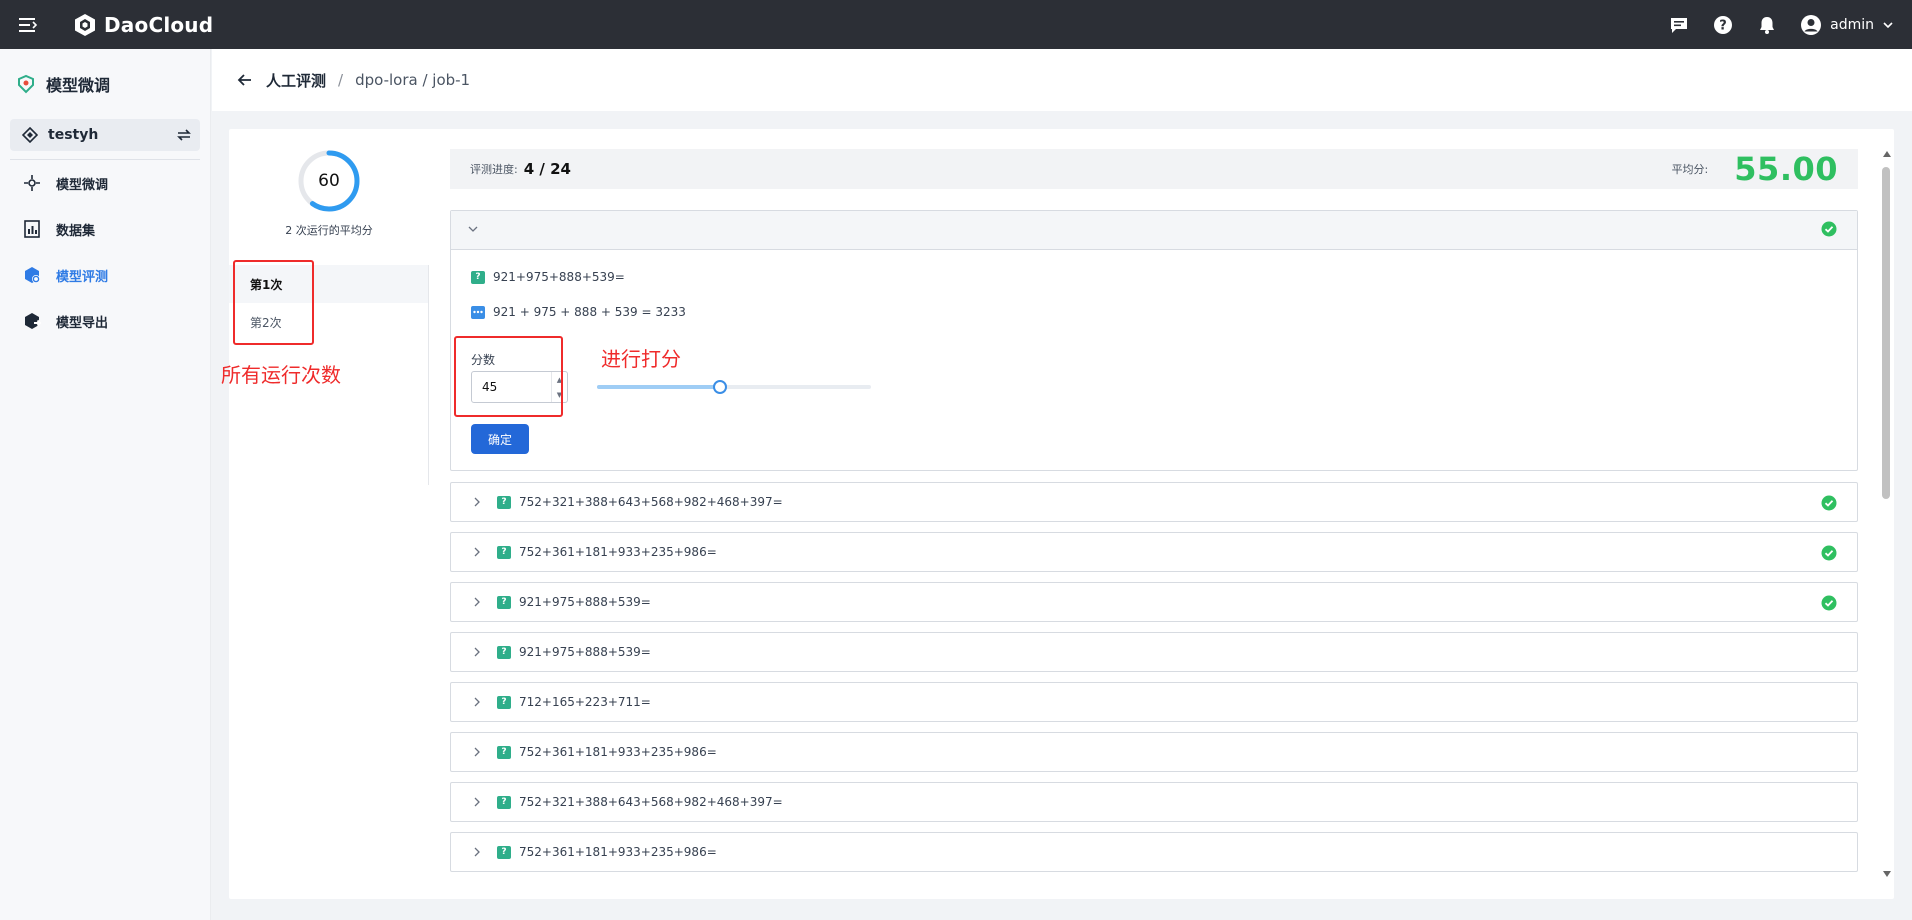 This screenshot has width=1912, height=920. I want to click on sidebar-item-dataset: 数据集, so click(105, 229).